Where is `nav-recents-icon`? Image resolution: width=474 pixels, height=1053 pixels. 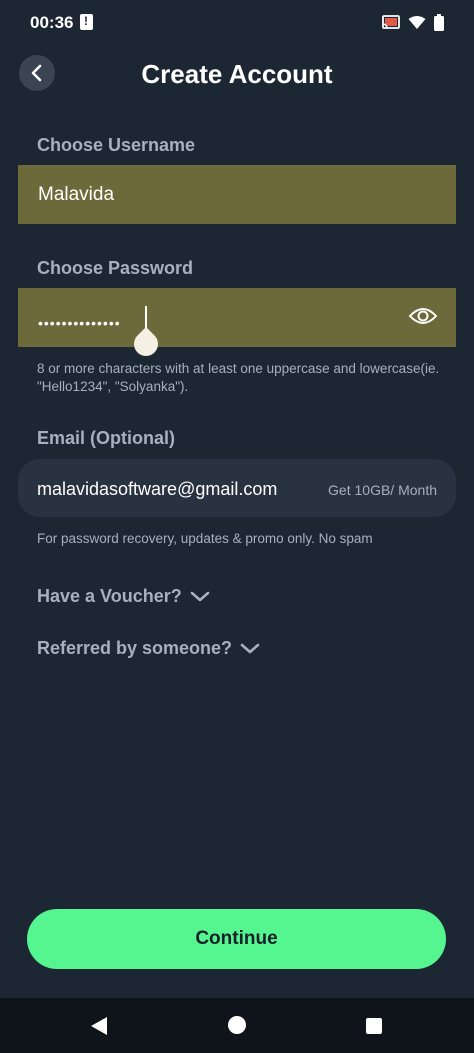
nav-recents-icon is located at coordinates (374, 1026).